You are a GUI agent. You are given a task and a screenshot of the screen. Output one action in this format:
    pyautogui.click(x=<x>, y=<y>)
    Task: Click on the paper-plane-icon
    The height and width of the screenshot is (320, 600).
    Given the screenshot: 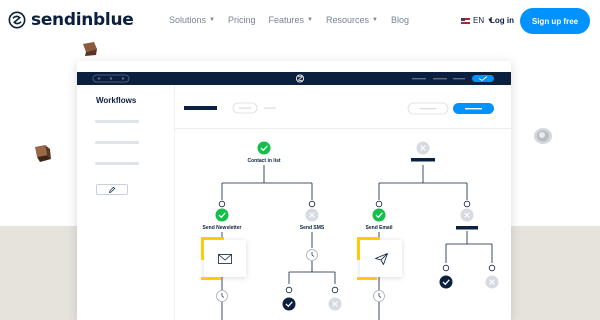 What is the action you would take?
    pyautogui.click(x=381, y=258)
    